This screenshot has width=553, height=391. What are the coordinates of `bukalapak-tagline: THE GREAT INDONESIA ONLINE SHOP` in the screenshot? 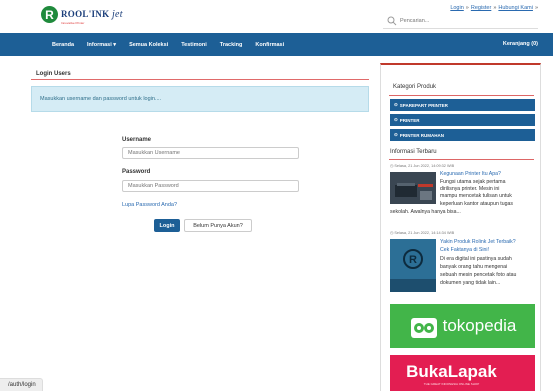 It's located at (451, 384).